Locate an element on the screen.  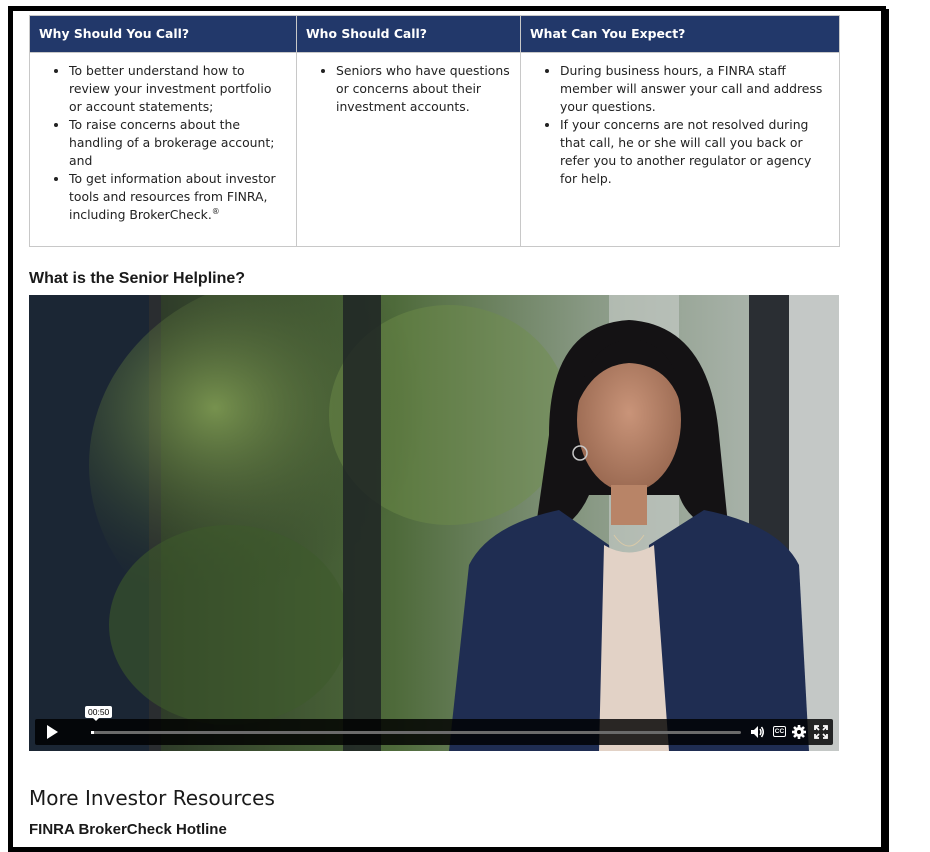
progress-fill is located at coordinates (93, 732).